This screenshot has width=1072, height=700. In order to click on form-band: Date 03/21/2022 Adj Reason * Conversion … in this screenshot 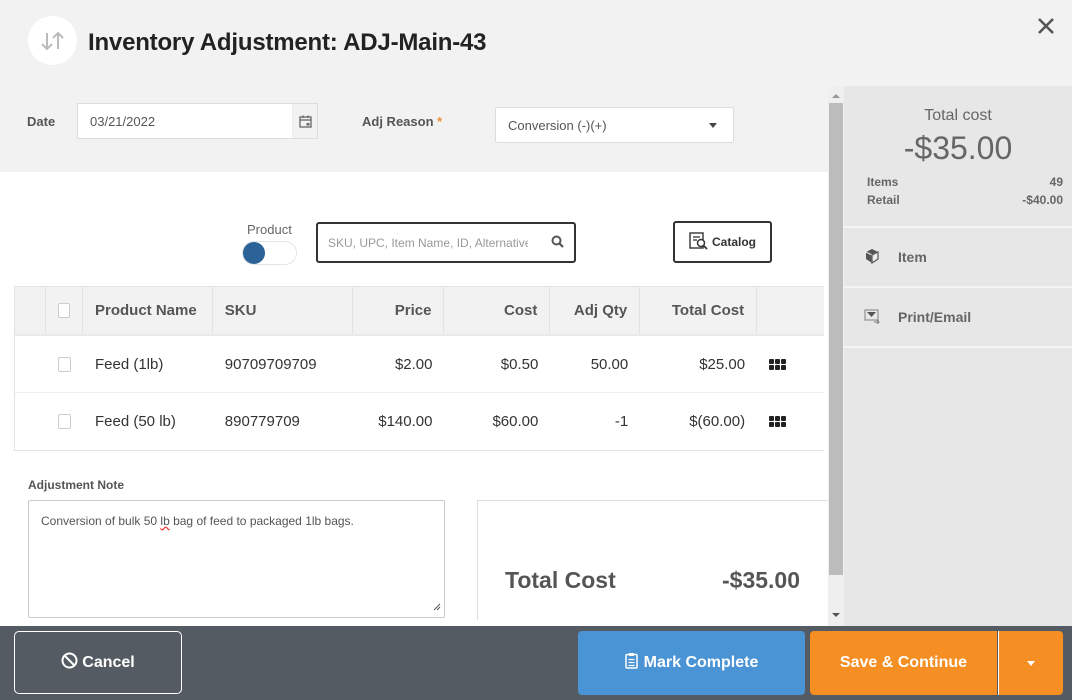, I will do `click(414, 129)`.